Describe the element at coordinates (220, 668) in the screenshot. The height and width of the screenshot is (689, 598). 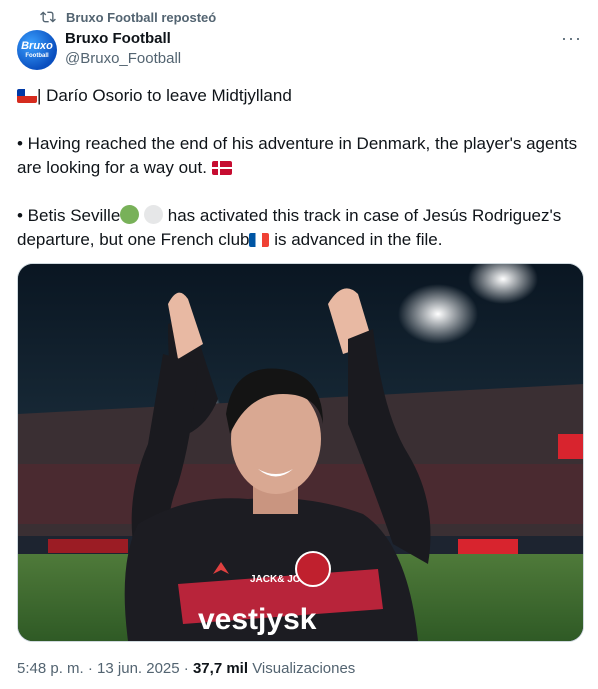
I see `view-count: 37,7 mil` at that location.